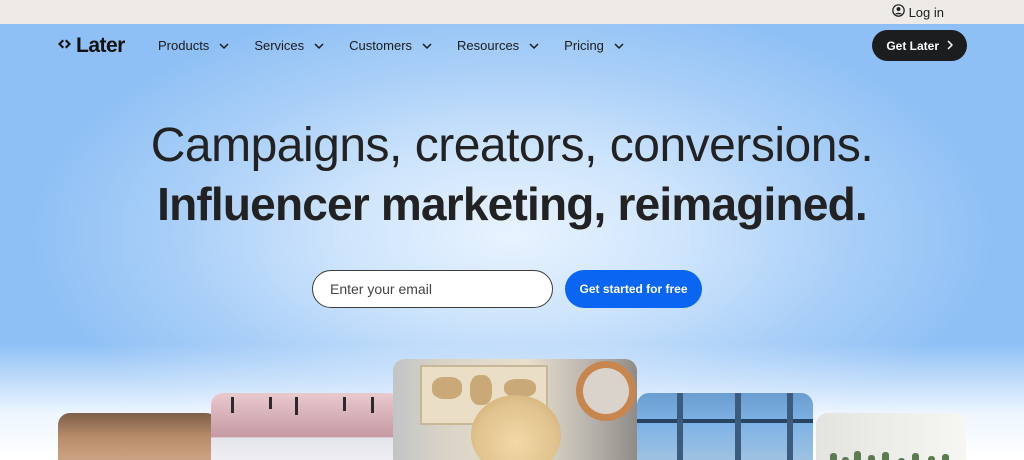 The width and height of the screenshot is (1024, 460). What do you see at coordinates (584, 45) in the screenshot?
I see `nav-item-label: Pricing` at bounding box center [584, 45].